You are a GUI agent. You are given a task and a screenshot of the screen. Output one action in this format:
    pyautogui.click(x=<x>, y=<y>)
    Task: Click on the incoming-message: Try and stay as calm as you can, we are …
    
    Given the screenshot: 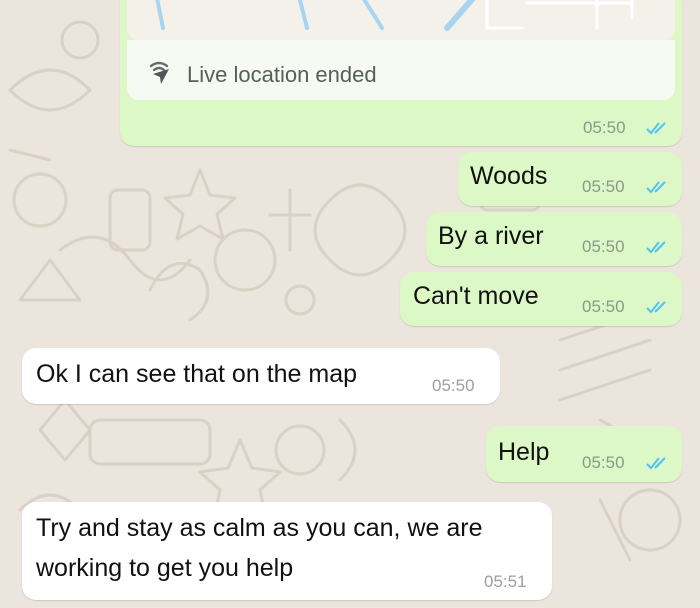 What is the action you would take?
    pyautogui.click(x=287, y=551)
    